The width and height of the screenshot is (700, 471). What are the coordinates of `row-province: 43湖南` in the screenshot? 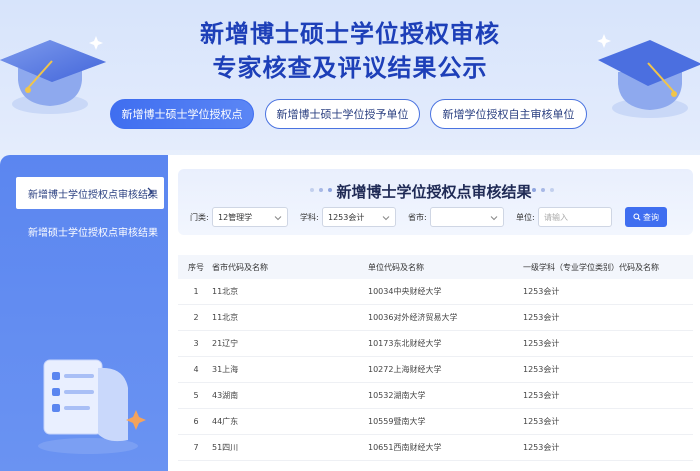 It's located at (225, 395).